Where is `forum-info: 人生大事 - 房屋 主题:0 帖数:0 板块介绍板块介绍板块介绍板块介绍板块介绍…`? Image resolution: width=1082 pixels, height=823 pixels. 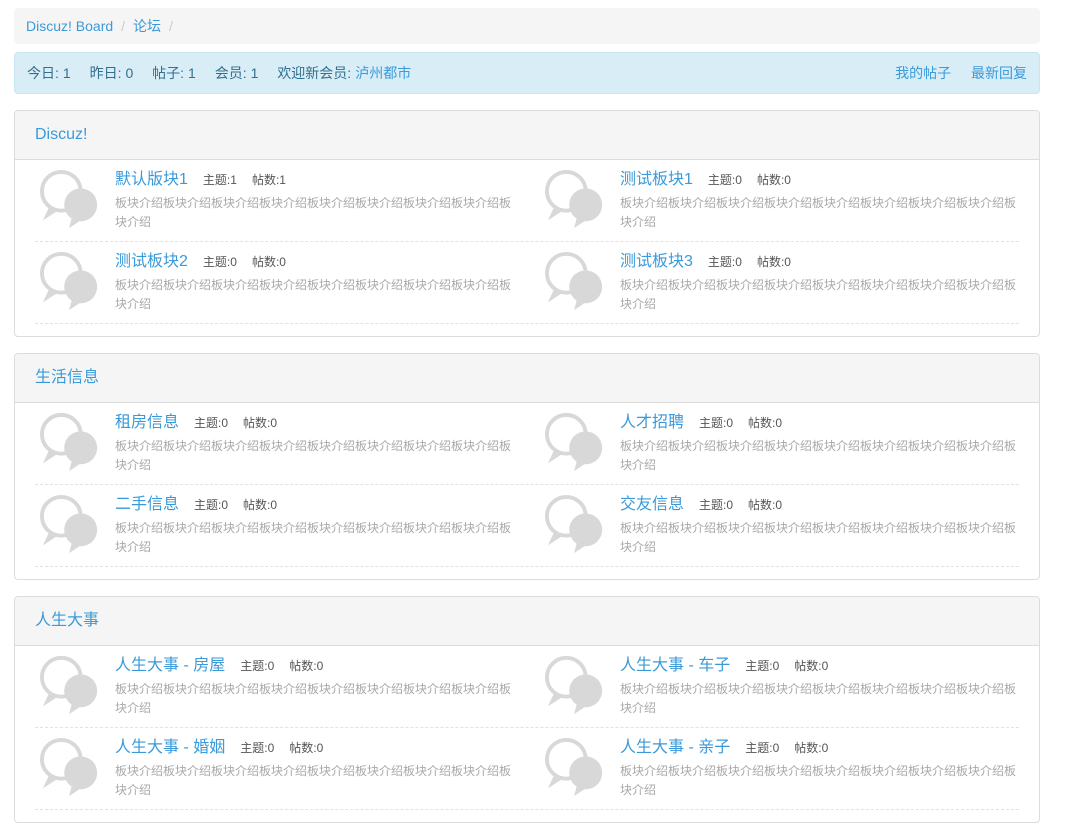 forum-info: 人生大事 - 房屋 主题:0 帖数:0 板块介绍板块介绍板块介绍板块介绍板块介绍… is located at coordinates (314, 686).